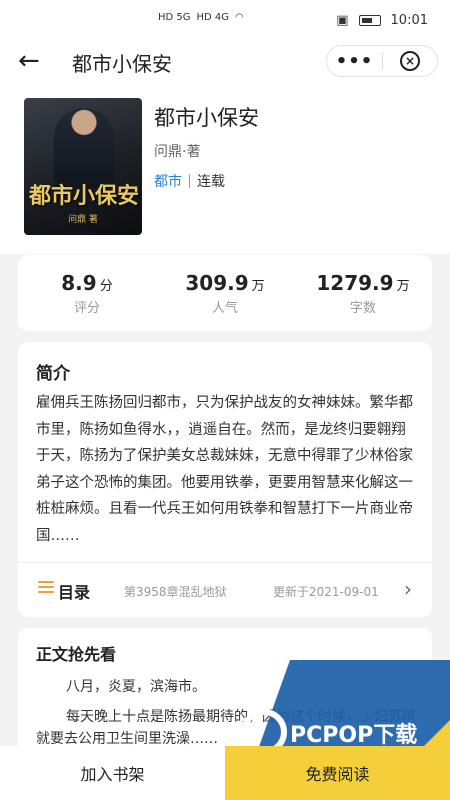  I want to click on stat-label: 人气, so click(224, 308).